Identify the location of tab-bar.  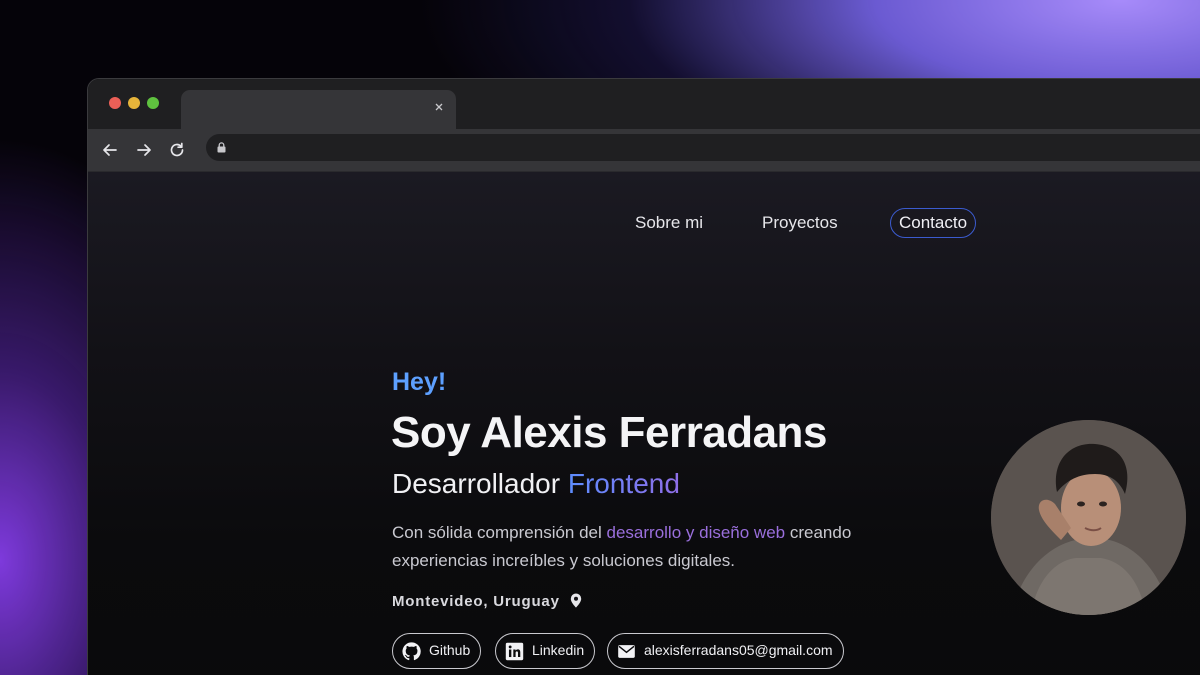
(644, 104).